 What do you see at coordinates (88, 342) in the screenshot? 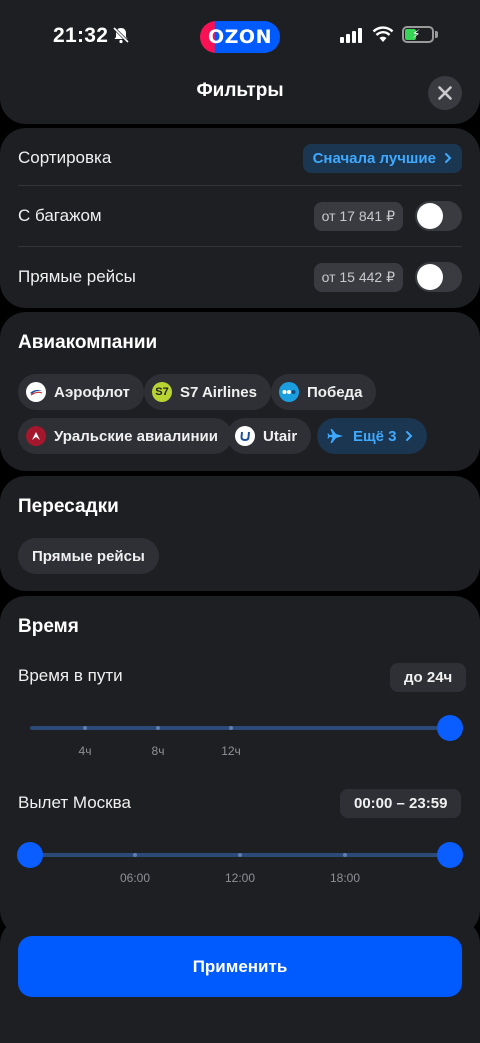
I see `airlines-title: Авиакомпании` at bounding box center [88, 342].